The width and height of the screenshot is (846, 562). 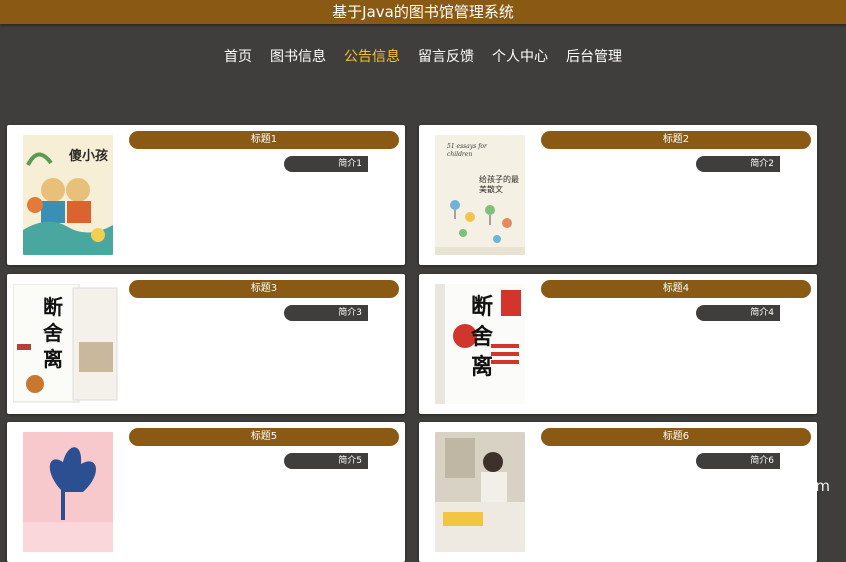 I want to click on notice-intro: 简介5, so click(x=326, y=461).